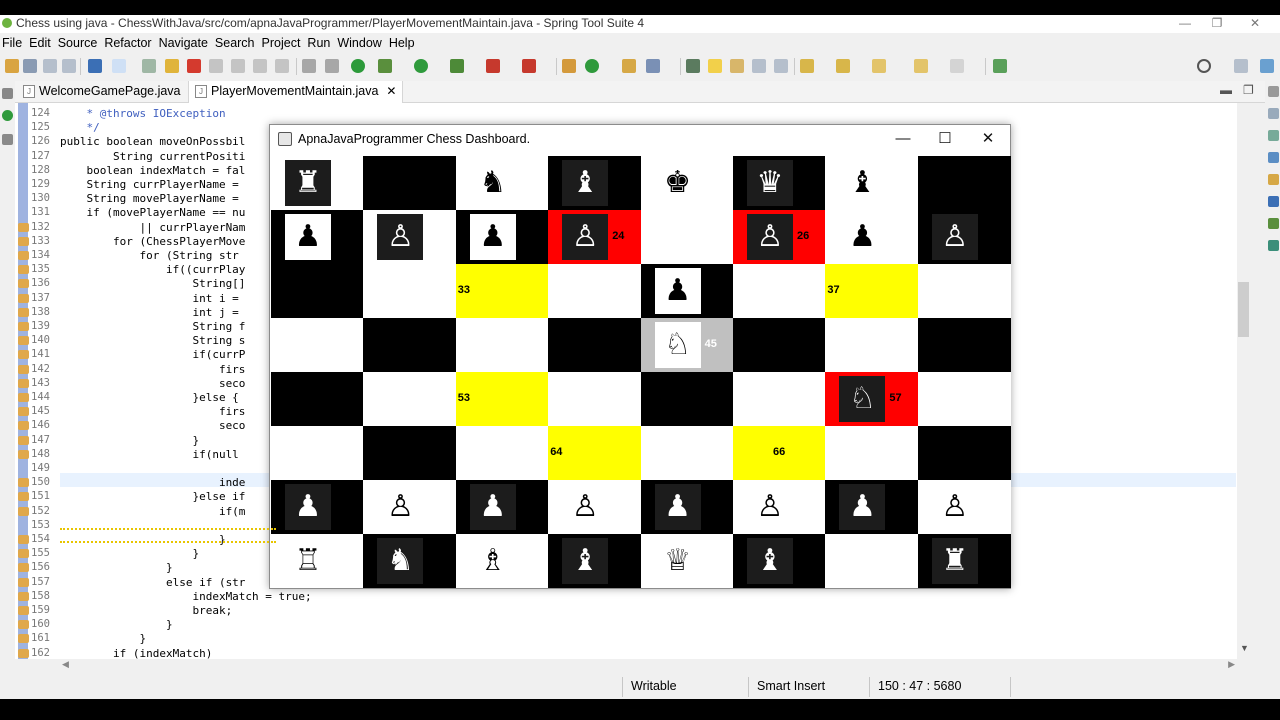  Describe the element at coordinates (296, 92) in the screenshot. I see `tab-player-movement-maintain: J PlayerMovementMaintain.java ✕` at that location.